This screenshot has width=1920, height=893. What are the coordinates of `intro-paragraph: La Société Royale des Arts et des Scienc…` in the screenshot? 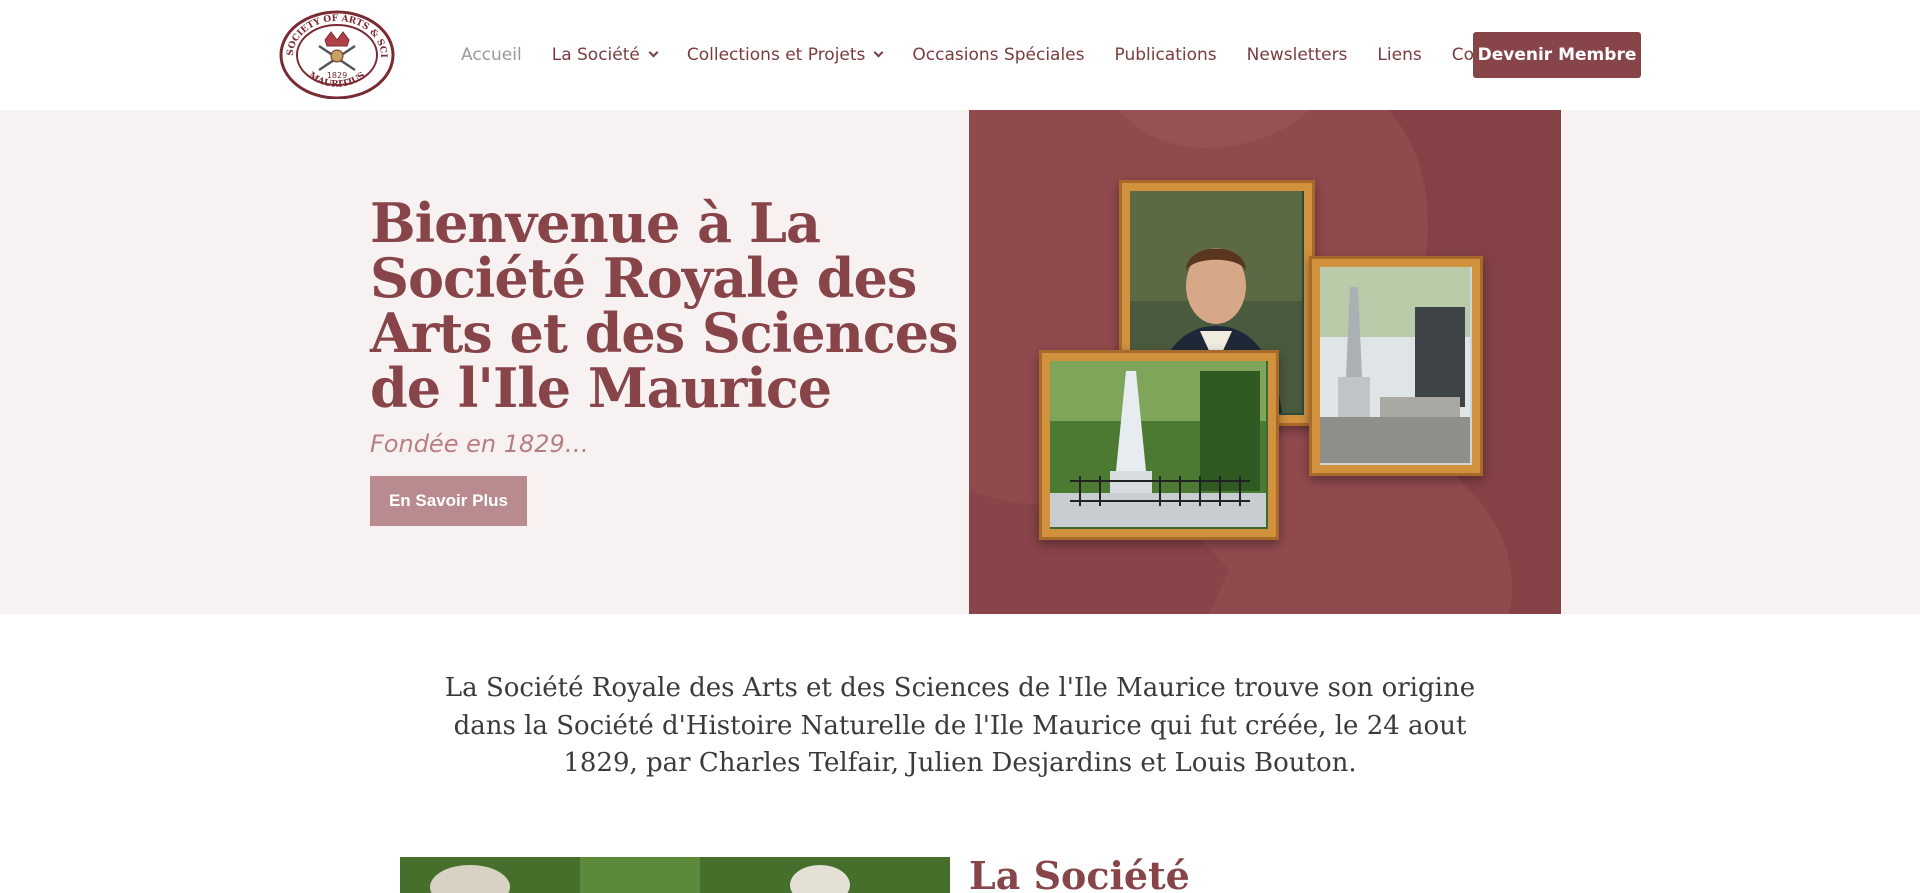 It's located at (960, 725).